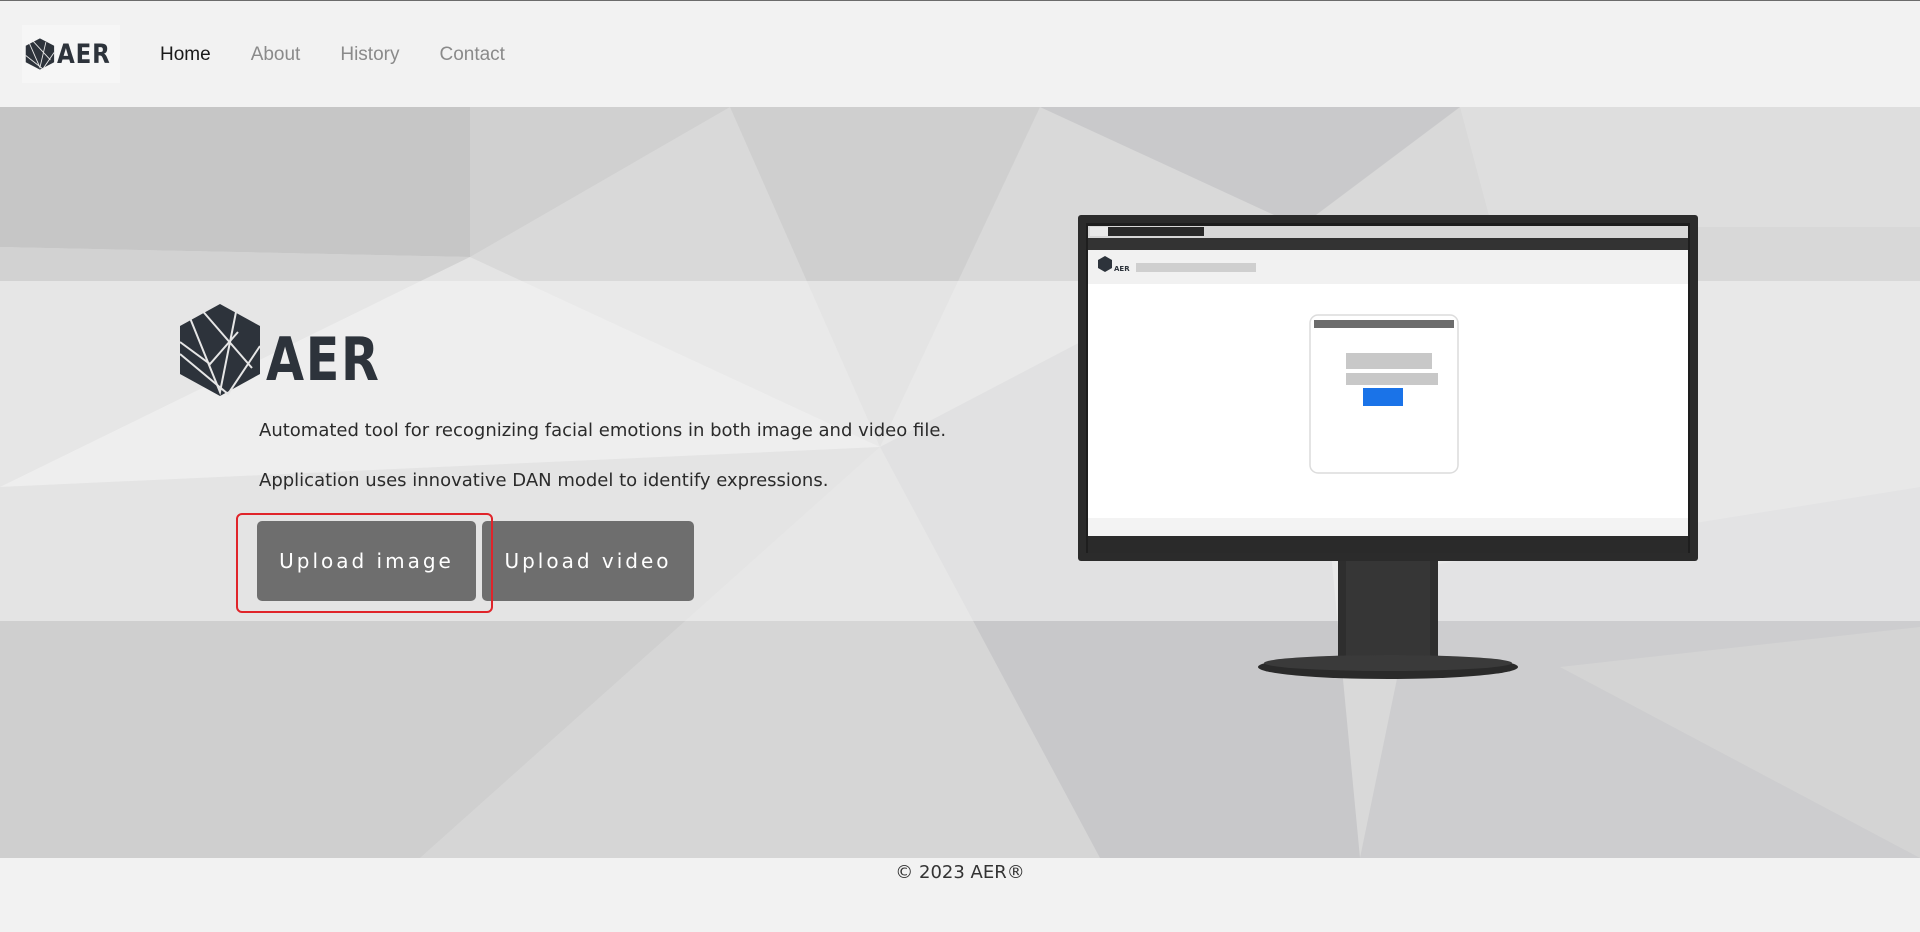 The image size is (1920, 932). I want to click on hero-logo: AER, so click(292, 350).